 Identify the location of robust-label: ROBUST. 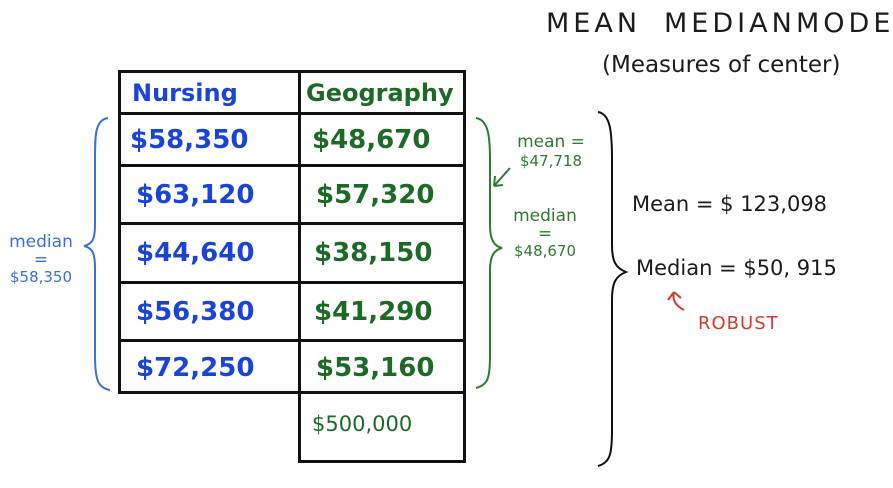
(738, 323).